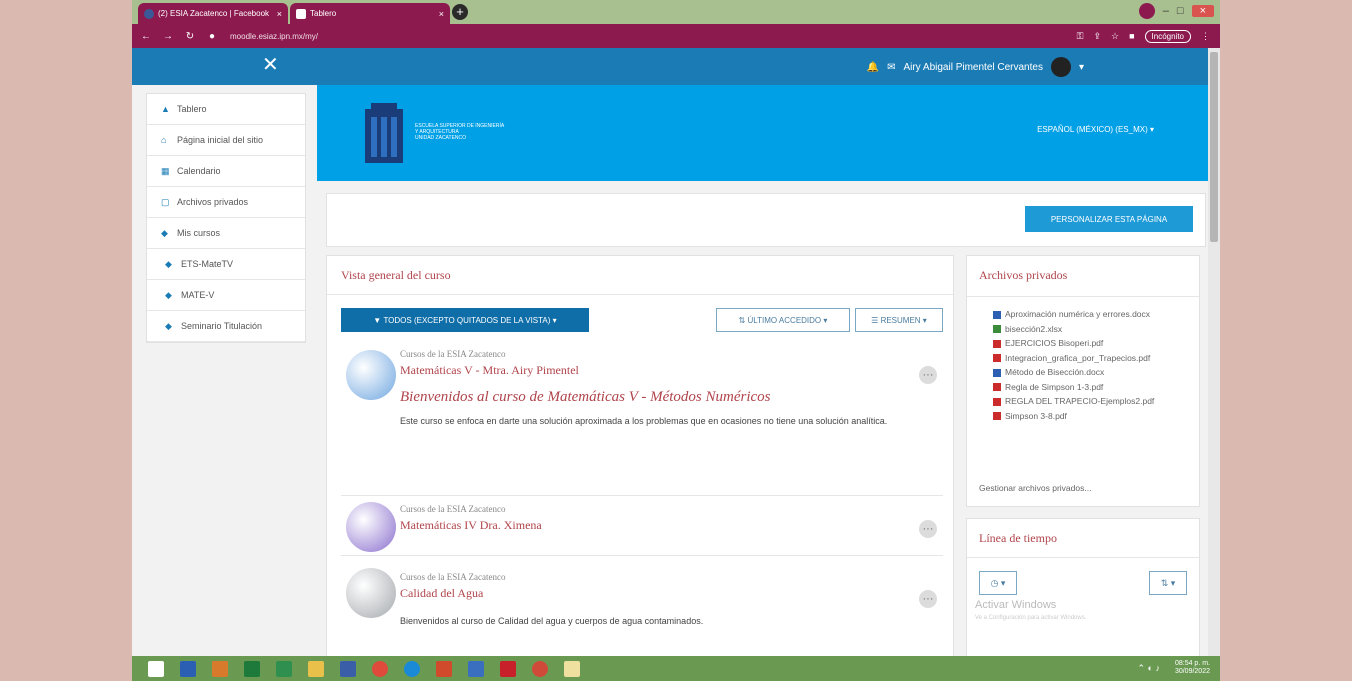 The height and width of the screenshot is (681, 1352). What do you see at coordinates (190, 36) in the screenshot?
I see `reload-icon: ↻` at bounding box center [190, 36].